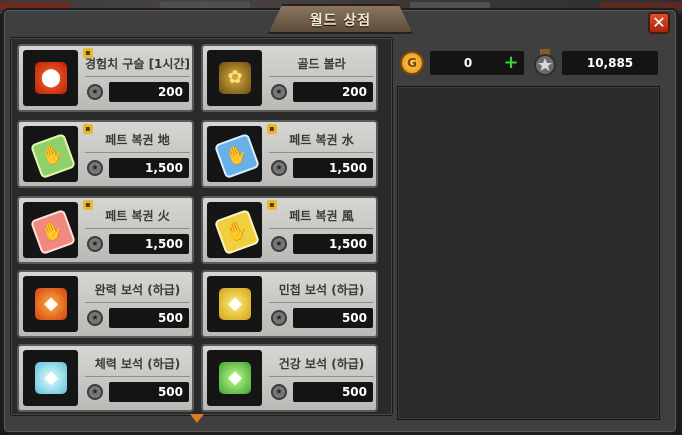  Describe the element at coordinates (237, 156) in the screenshot. I see `pet-ticket-water-icon: ✋` at that location.